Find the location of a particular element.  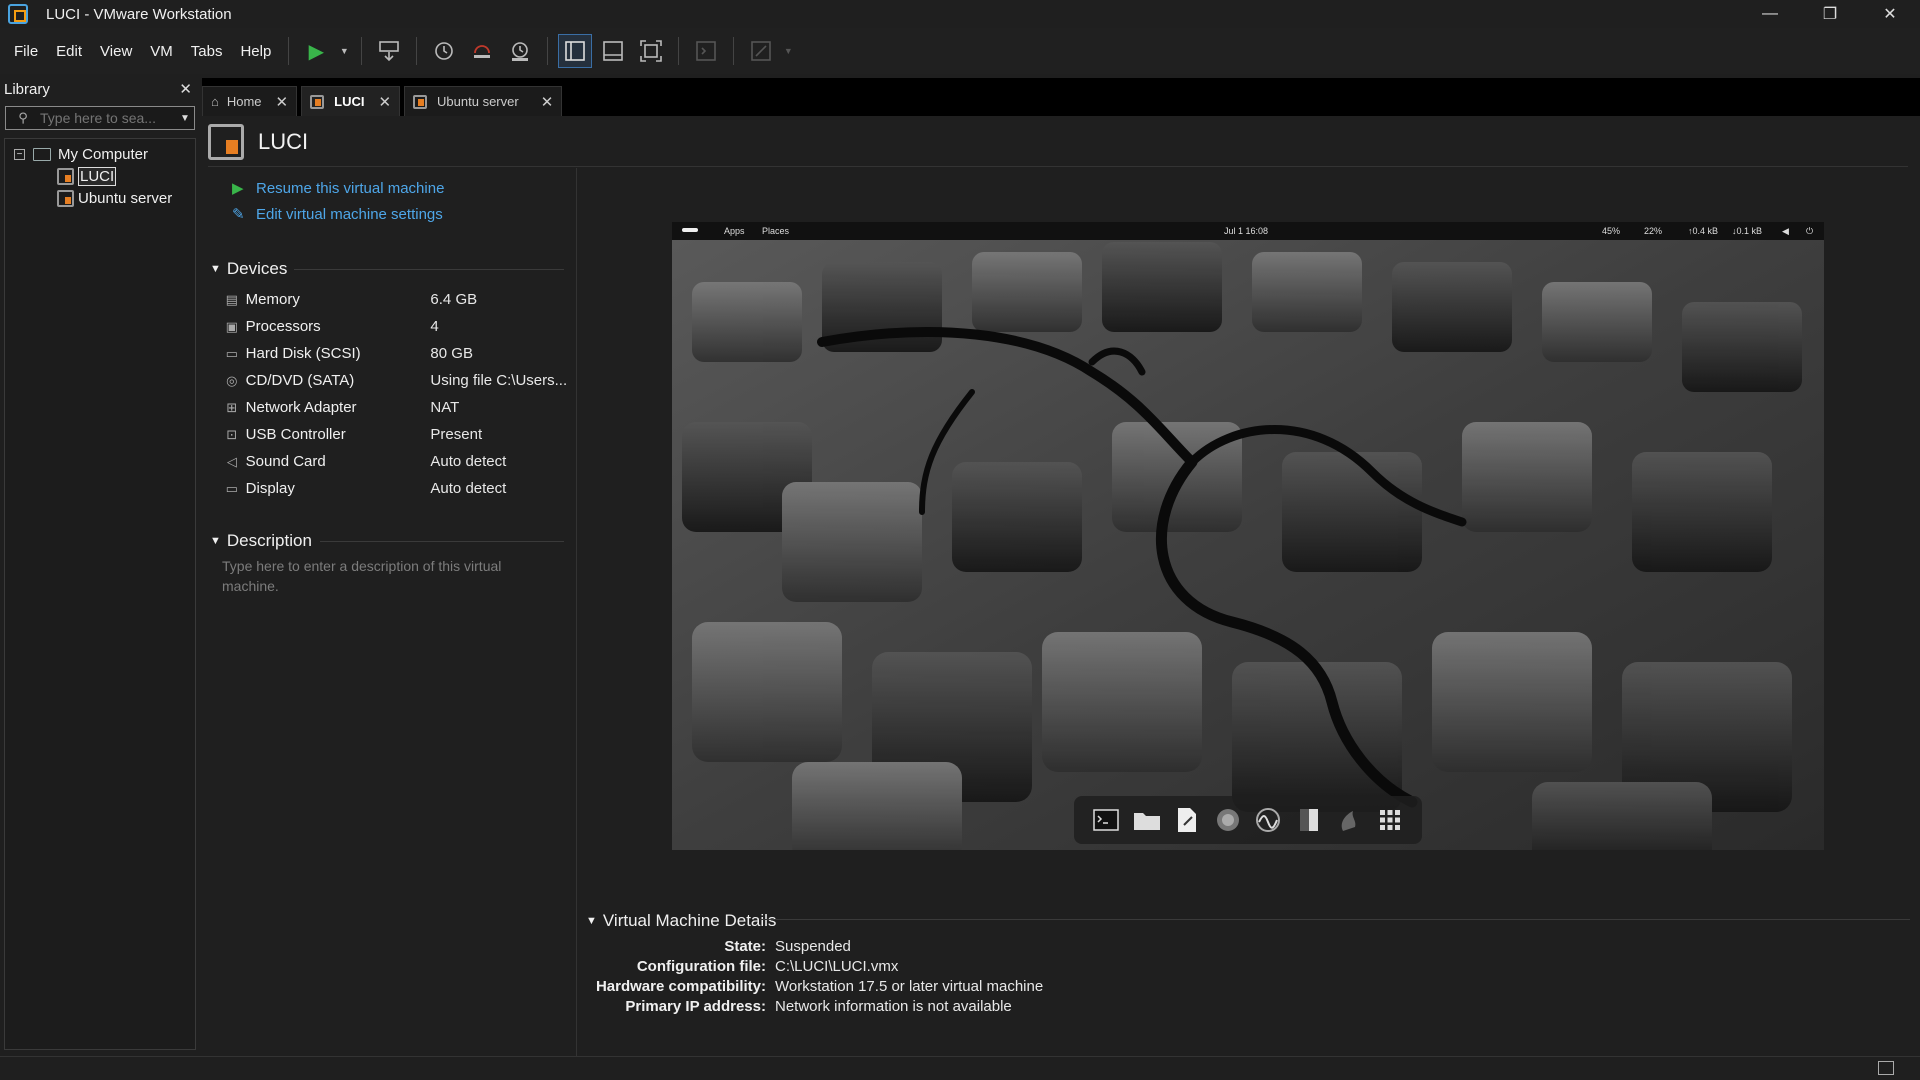

vm-details-section-toggle: ▼ Virtual Machine Details is located at coordinates (681, 921).